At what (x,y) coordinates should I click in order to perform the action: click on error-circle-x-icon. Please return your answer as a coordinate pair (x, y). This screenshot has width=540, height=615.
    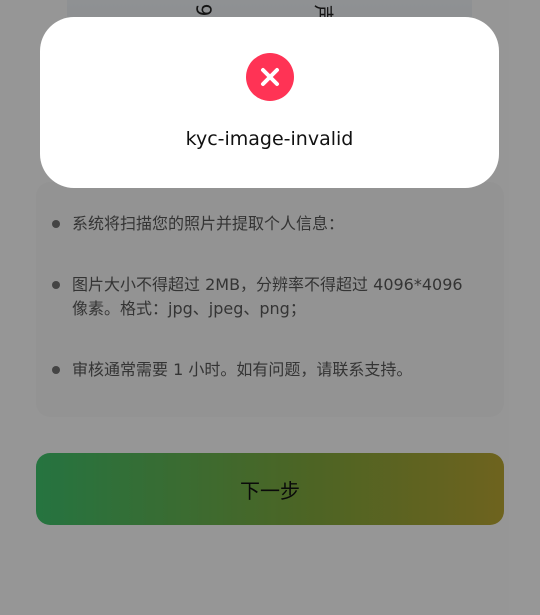
    Looking at the image, I should click on (270, 77).